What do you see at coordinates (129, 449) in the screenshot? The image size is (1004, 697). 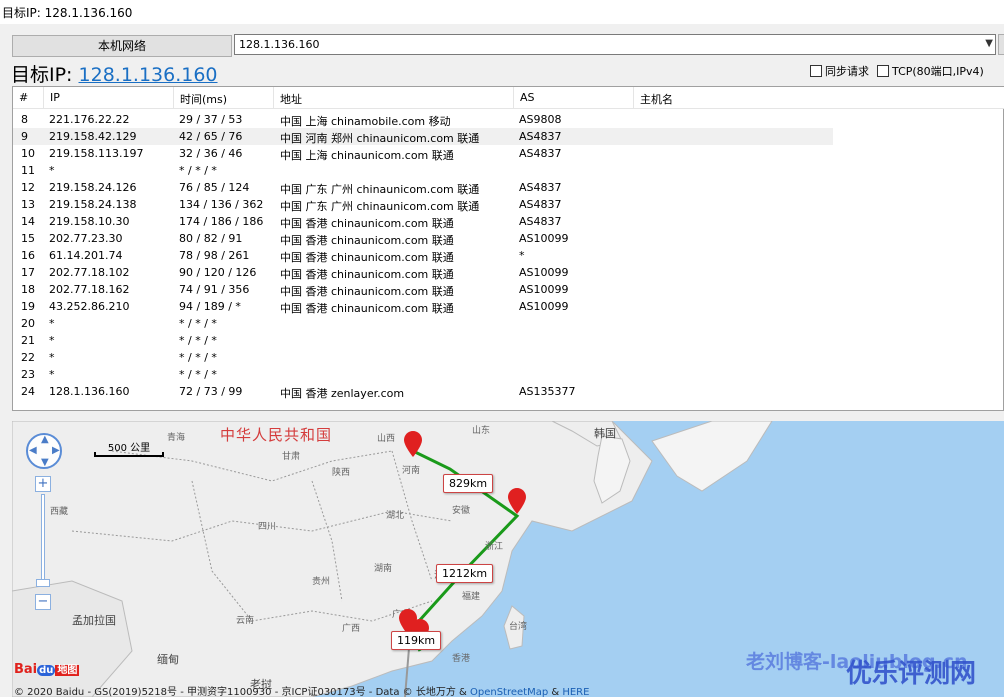 I see `map-scale: 500 公里` at bounding box center [129, 449].